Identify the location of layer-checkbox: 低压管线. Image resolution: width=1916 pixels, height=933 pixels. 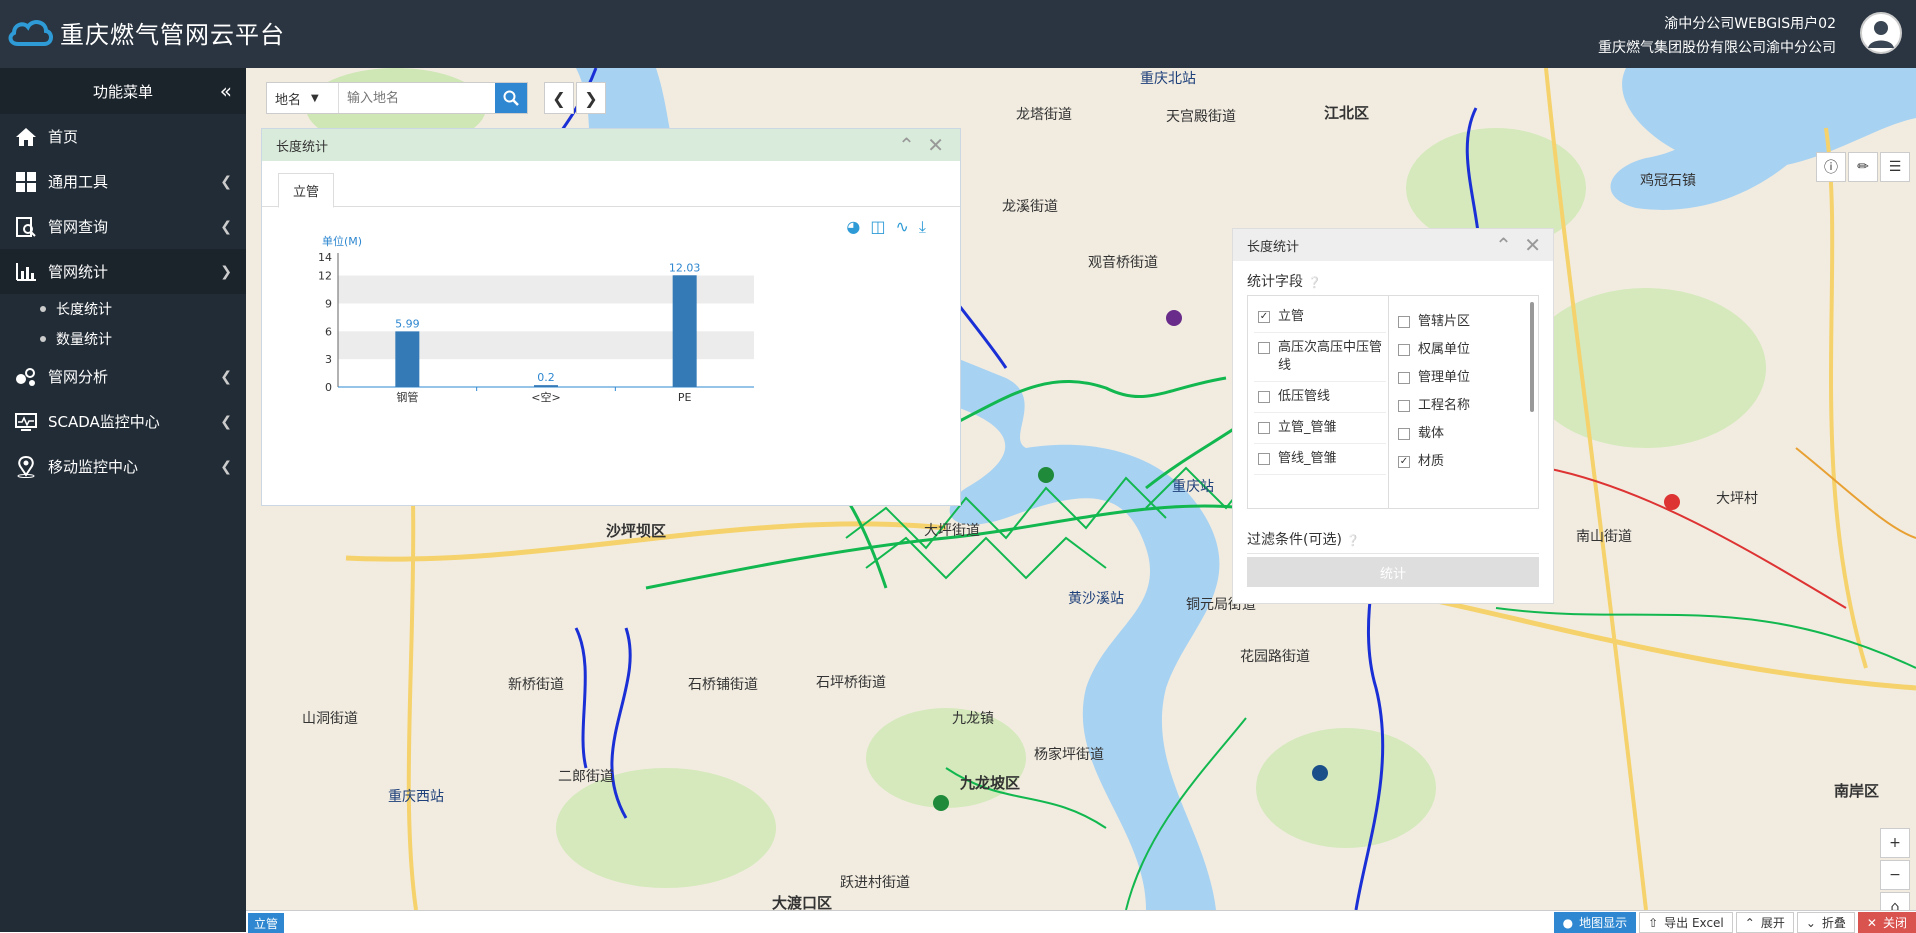
(1320, 397).